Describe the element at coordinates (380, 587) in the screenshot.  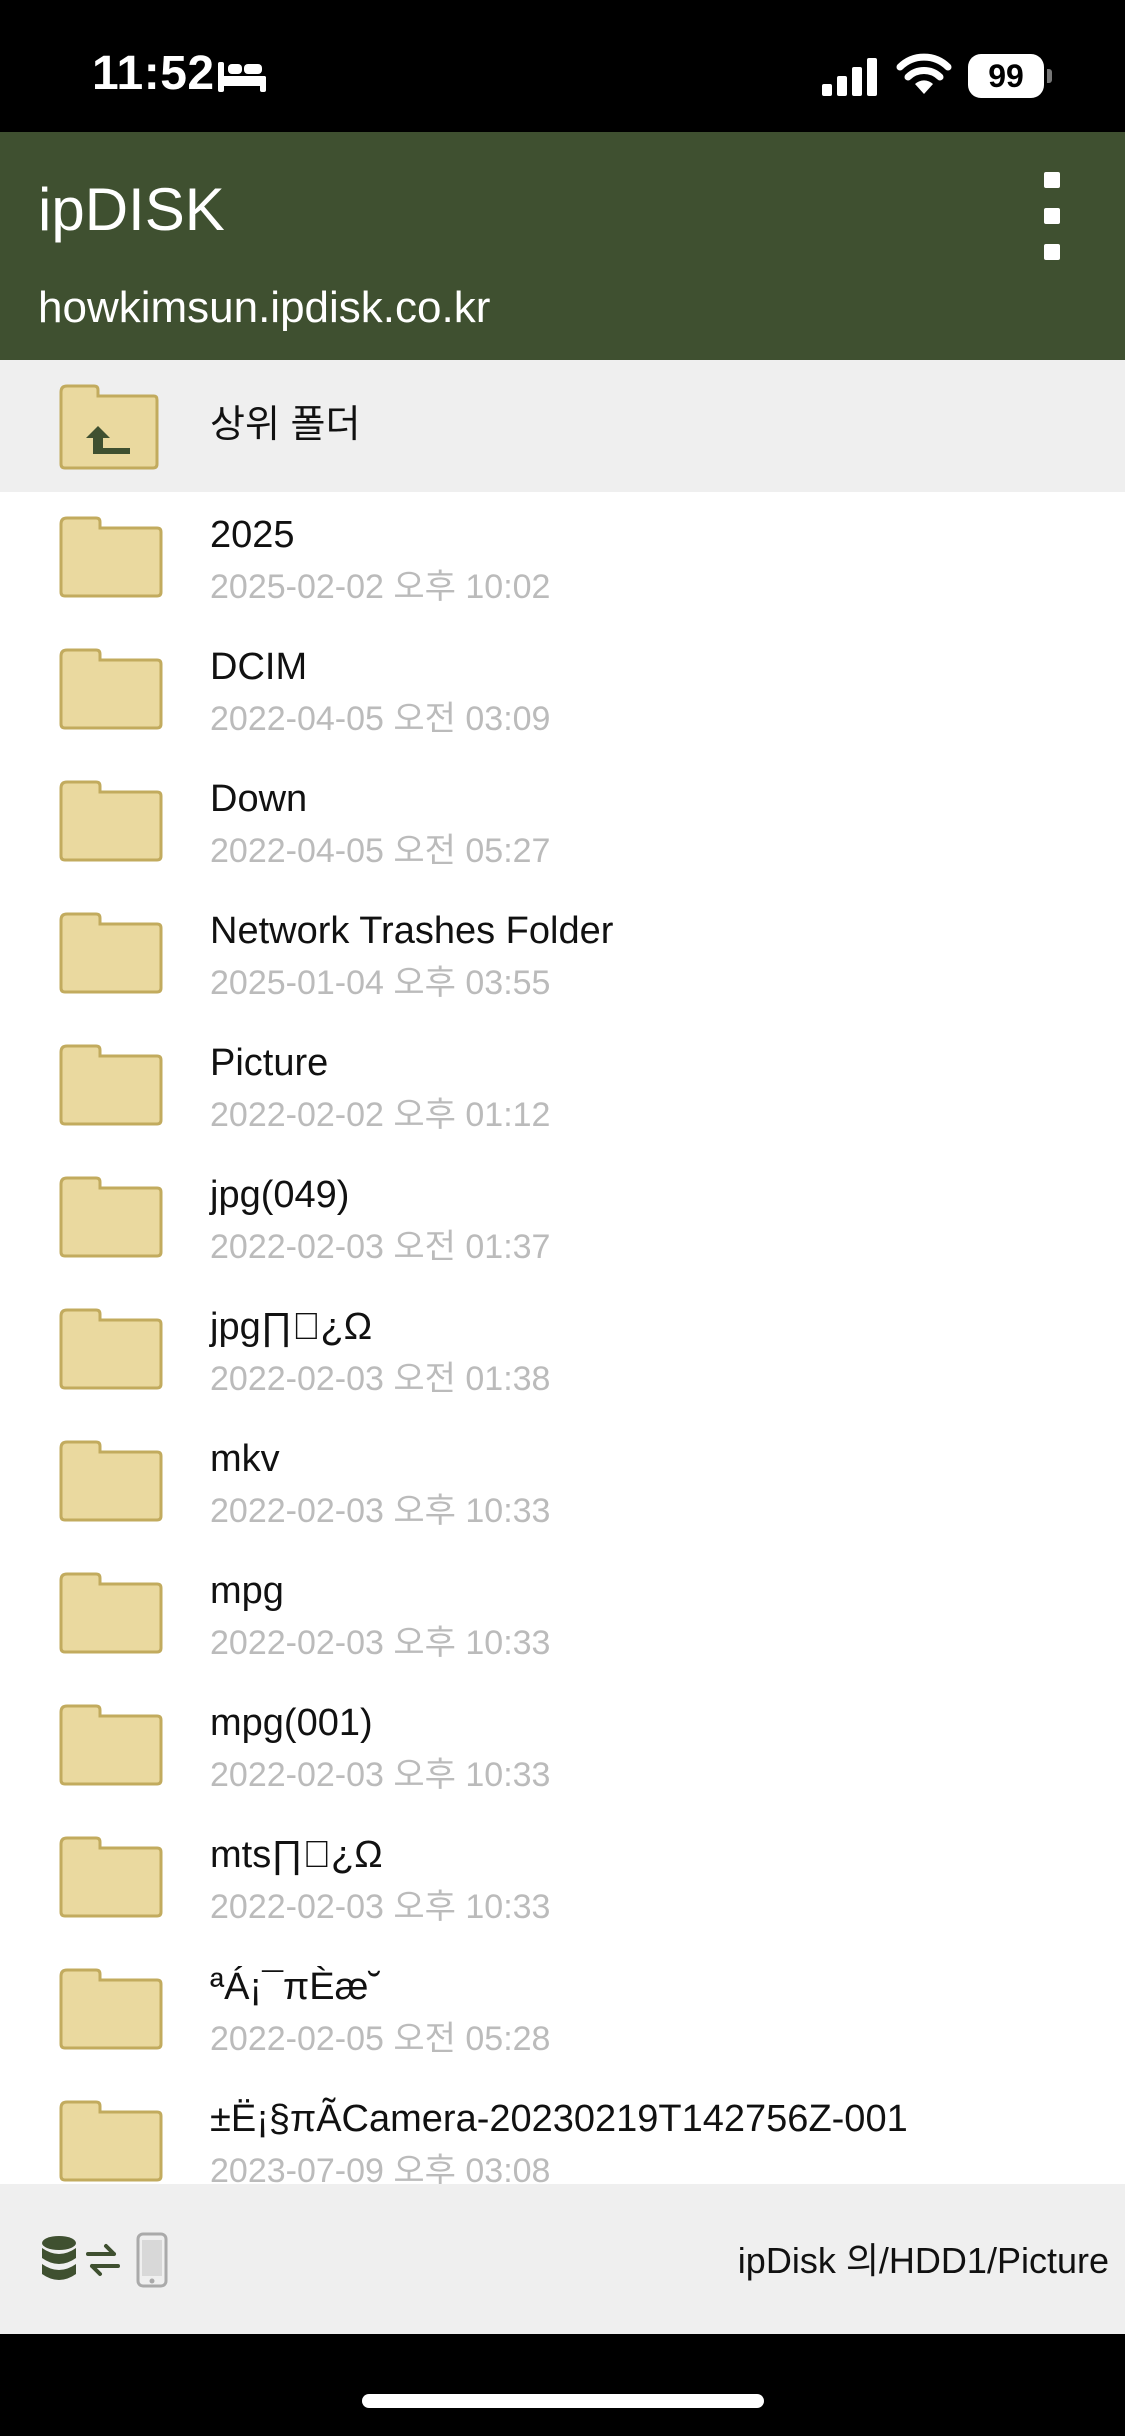
I see `folder-date: 2025-02-02 오후 10:02` at that location.